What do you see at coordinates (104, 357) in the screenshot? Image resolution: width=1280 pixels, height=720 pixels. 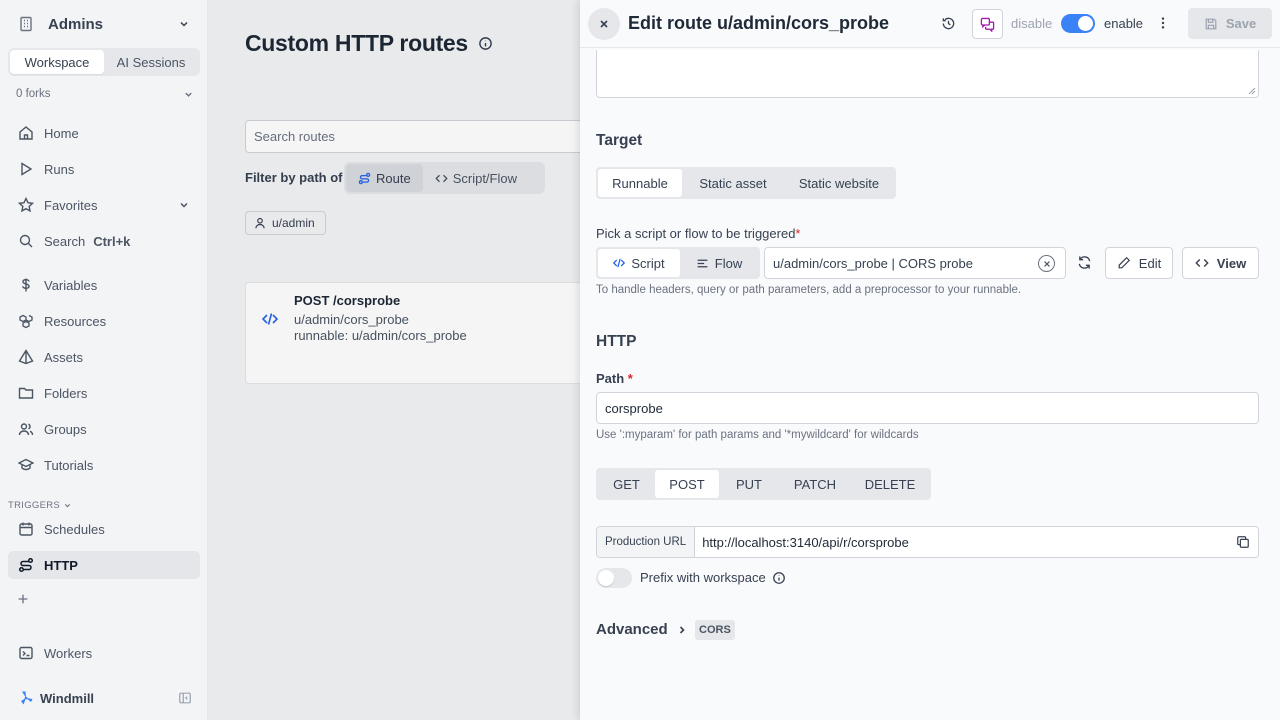 I see `sidebar-item-assets: Assets` at bounding box center [104, 357].